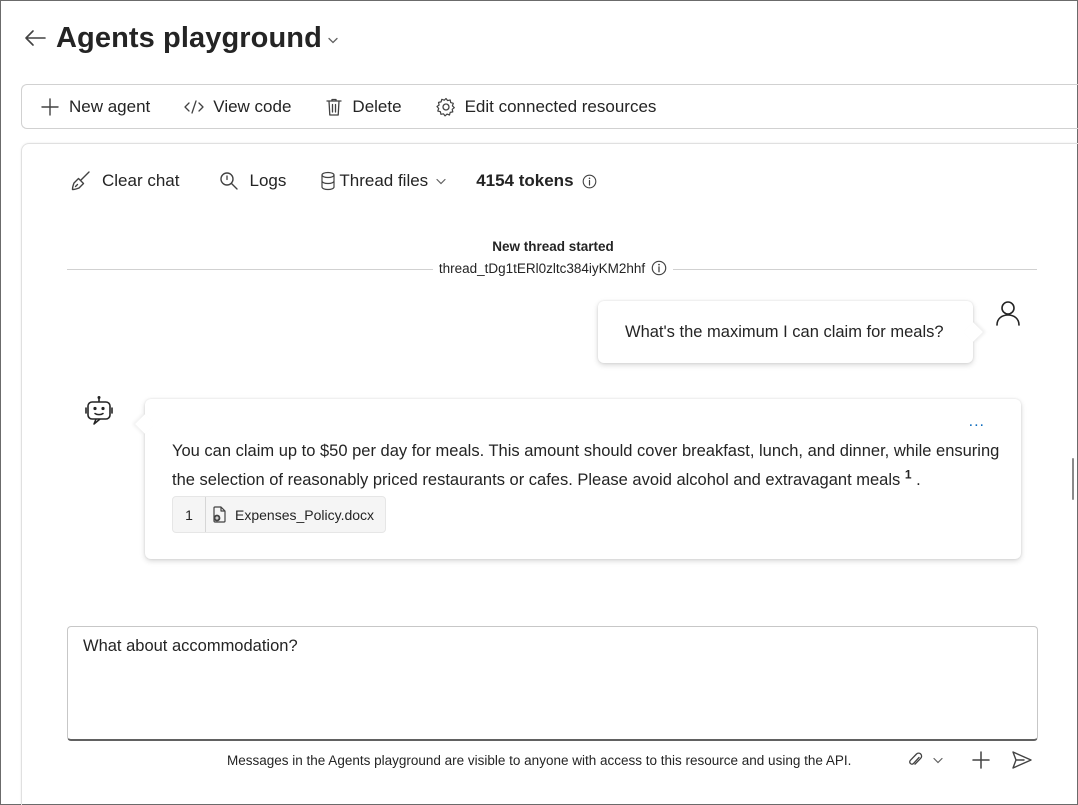  What do you see at coordinates (377, 106) in the screenshot?
I see `delete-label: Delete` at bounding box center [377, 106].